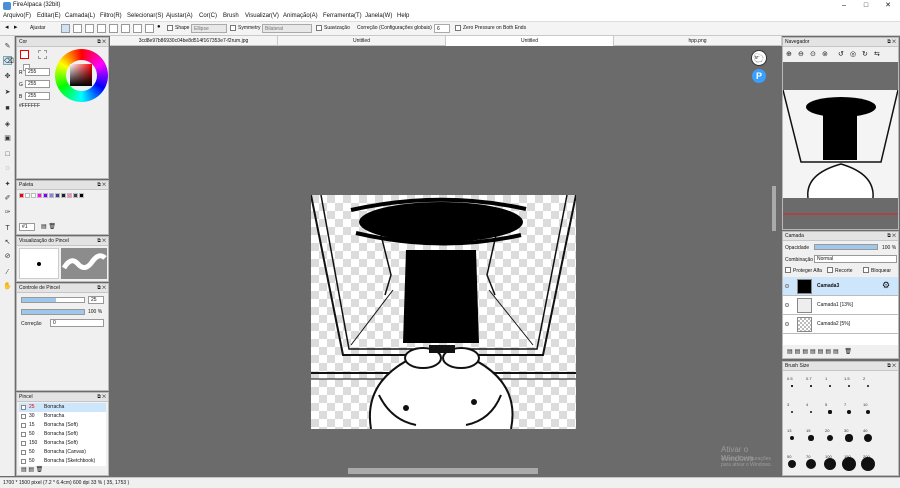  I want to click on layer-settings-gear-icon: ⚙, so click(886, 285).